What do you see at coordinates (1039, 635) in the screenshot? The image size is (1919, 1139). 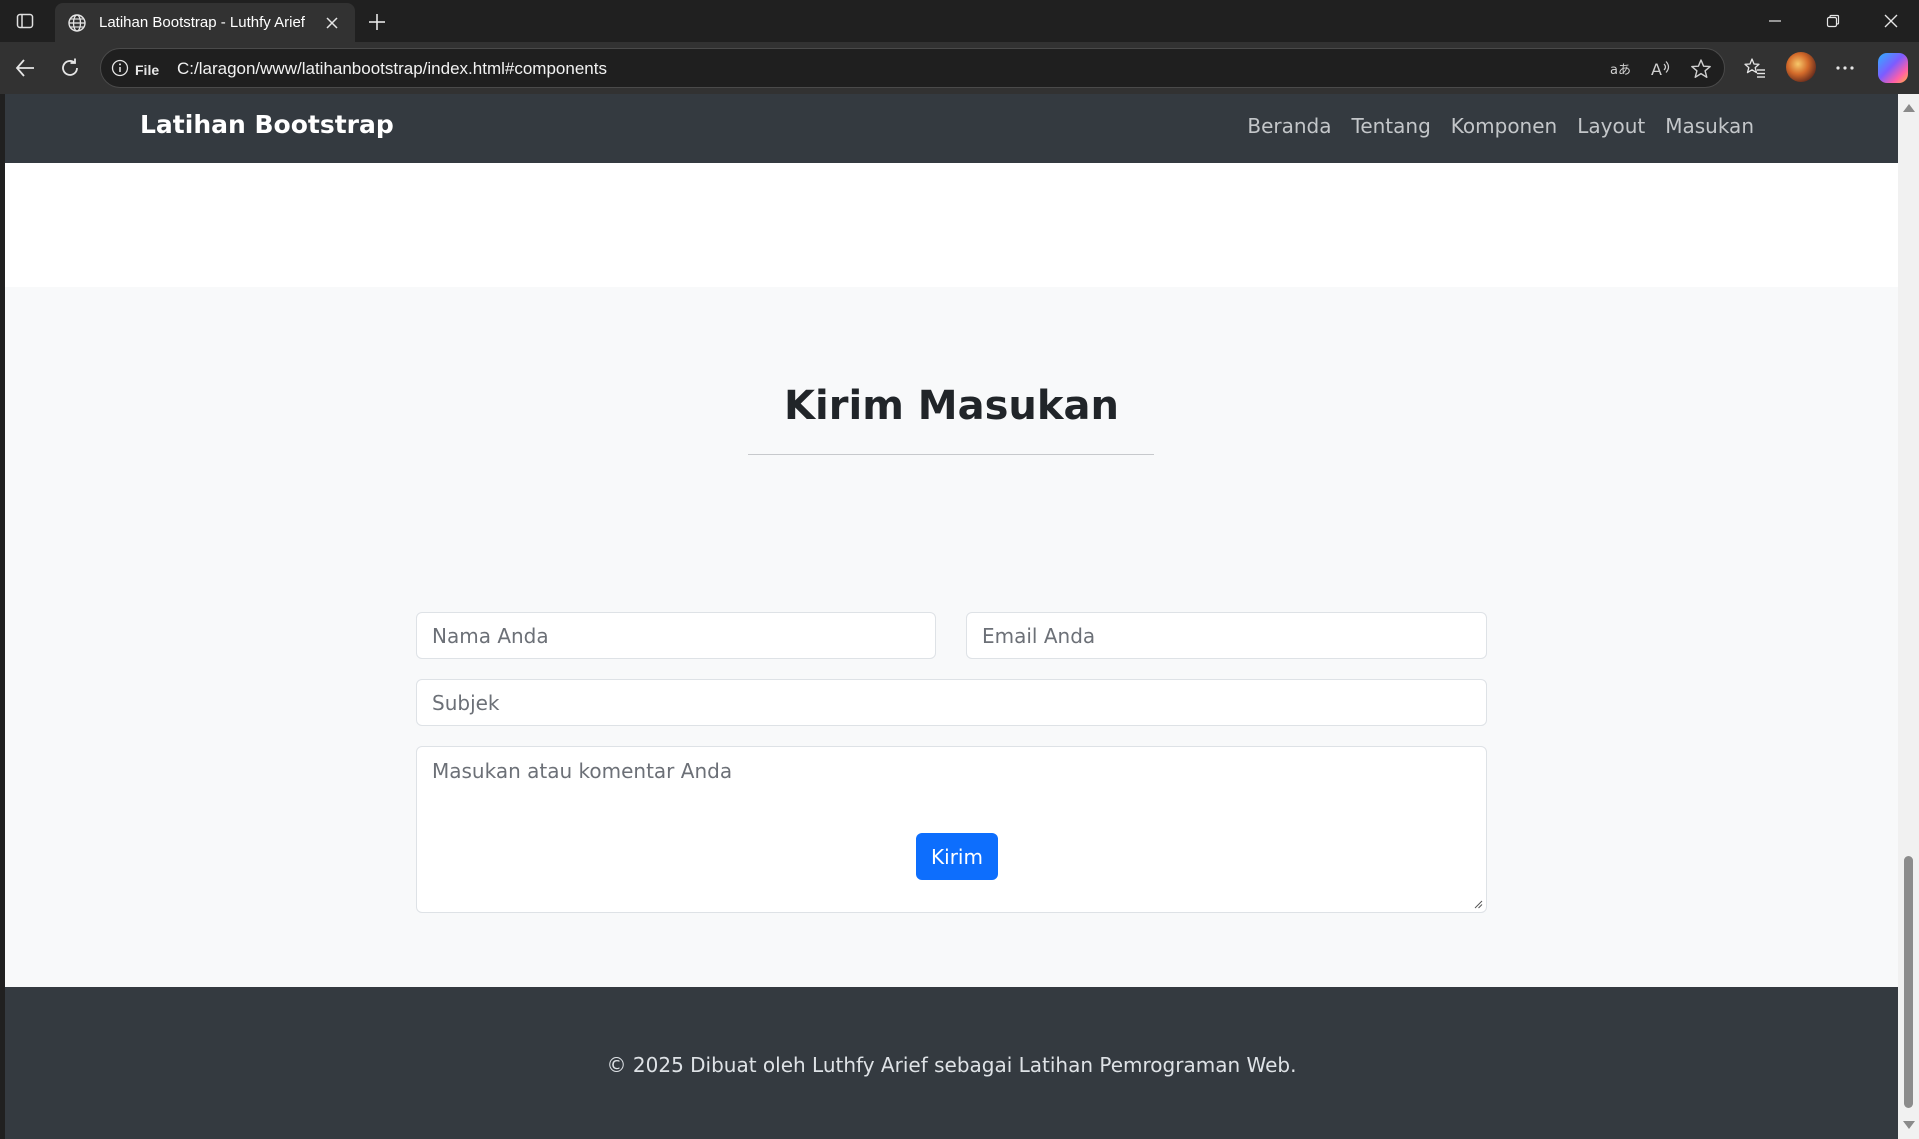 I see `email-placeholder: Email Anda` at bounding box center [1039, 635].